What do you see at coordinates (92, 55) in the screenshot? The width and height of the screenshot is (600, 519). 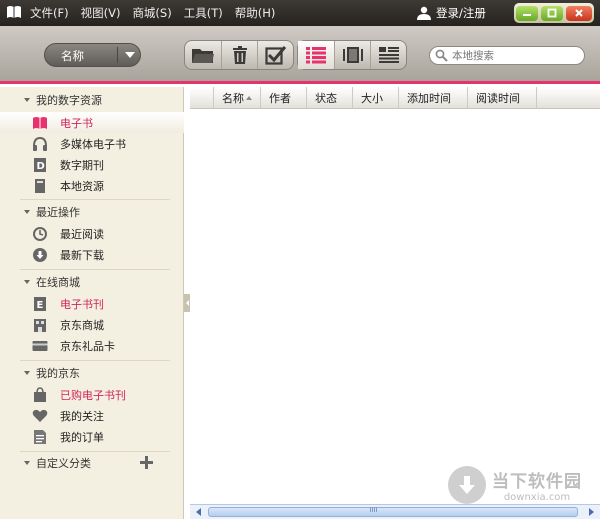 I see `sort-dropdown: 名称` at bounding box center [92, 55].